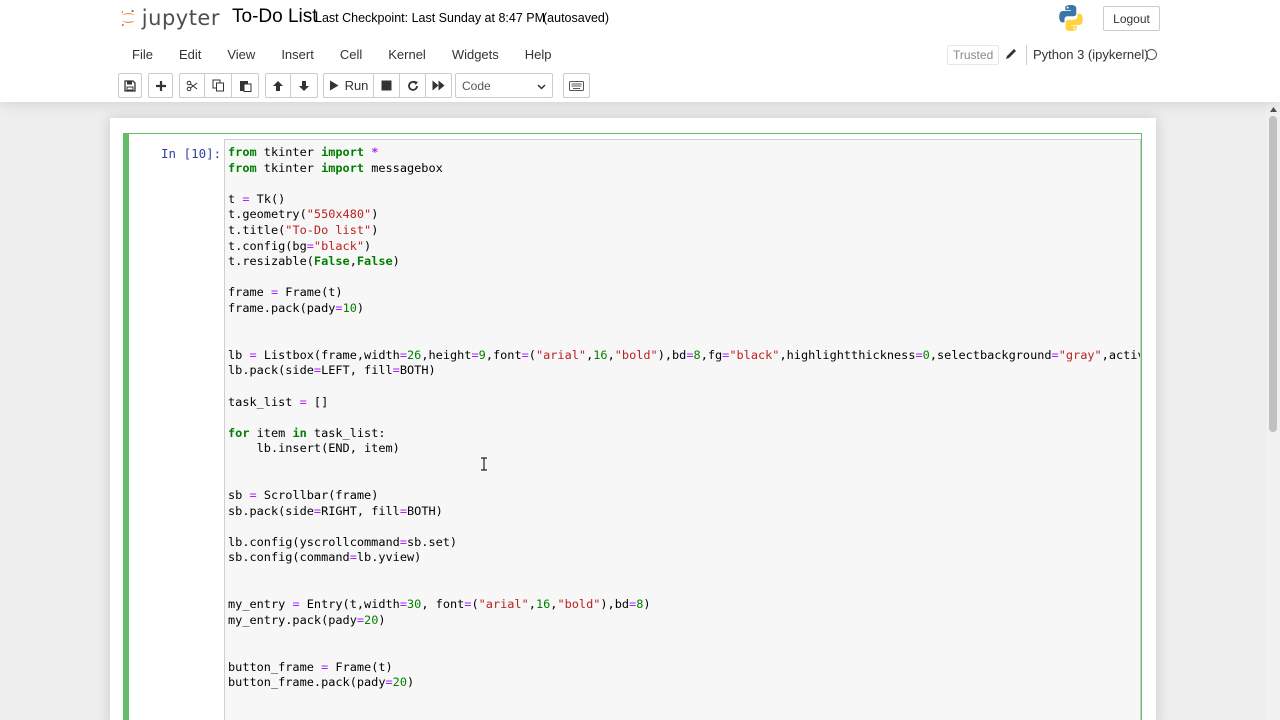 This screenshot has width=1280, height=720. What do you see at coordinates (973, 55) in the screenshot?
I see `trusted-indicator: Trusted` at bounding box center [973, 55].